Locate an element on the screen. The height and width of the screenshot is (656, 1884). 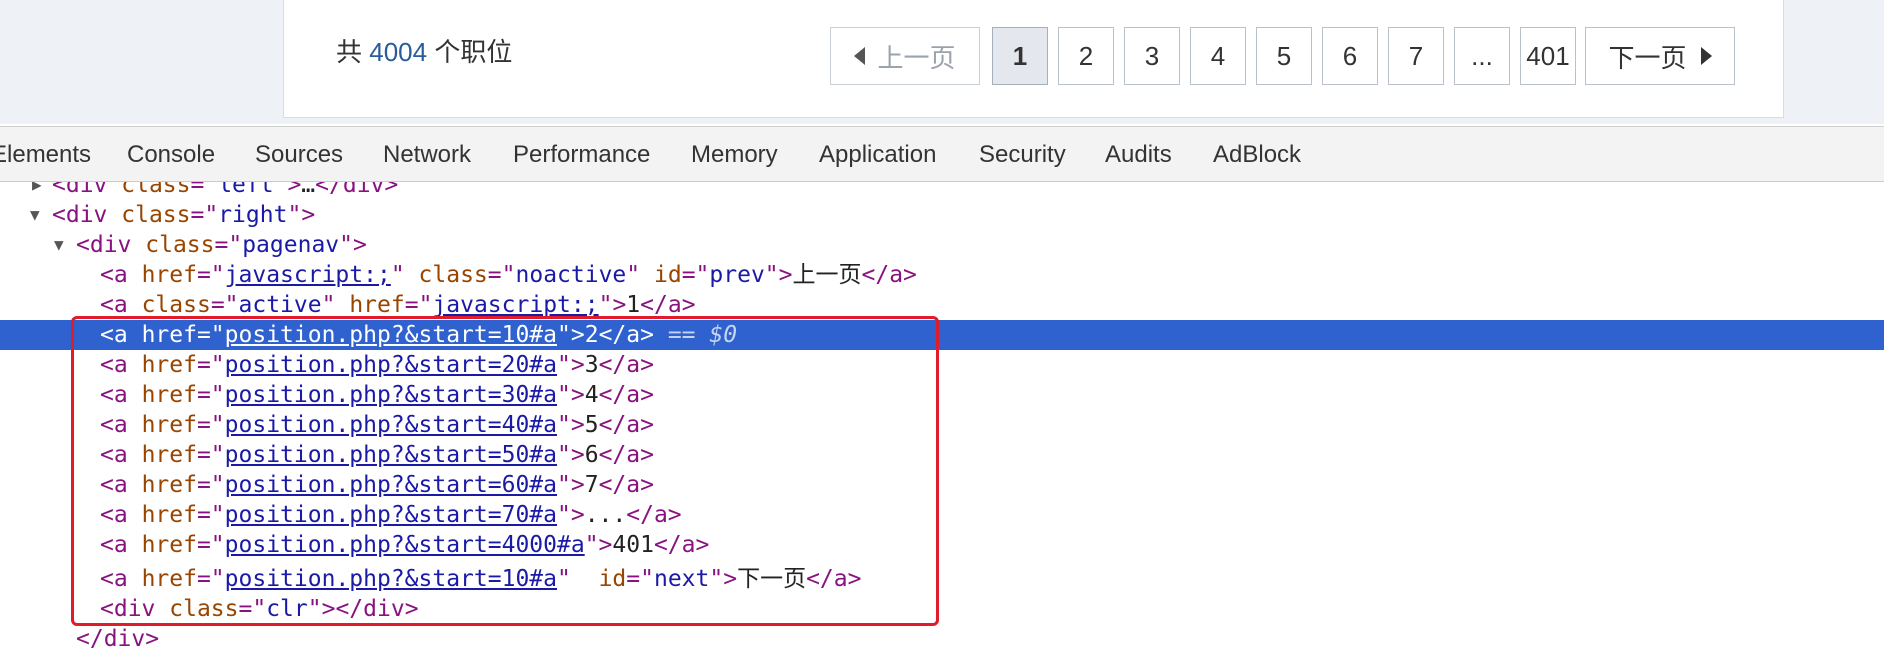
next-page-button: 下一页 is located at coordinates (1660, 56).